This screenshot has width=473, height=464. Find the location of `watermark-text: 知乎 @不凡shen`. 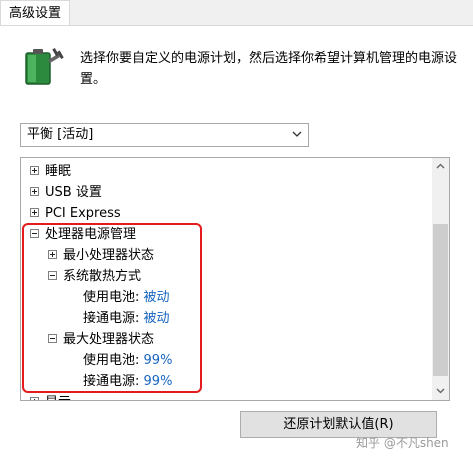

watermark-text: 知乎 @不凡shen is located at coordinates (402, 443).